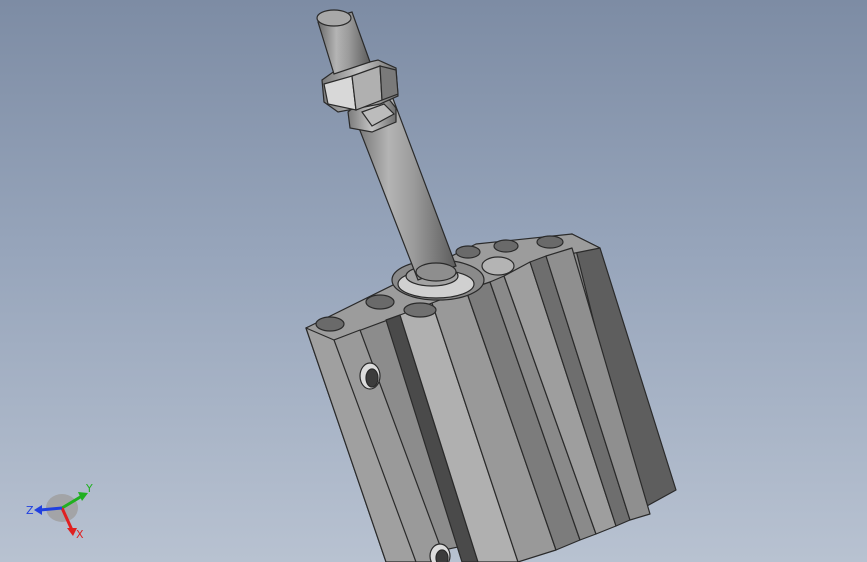 This screenshot has width=867, height=562. Describe the element at coordinates (372, 378) in the screenshot. I see `side-port-hole-upper-inner` at that location.